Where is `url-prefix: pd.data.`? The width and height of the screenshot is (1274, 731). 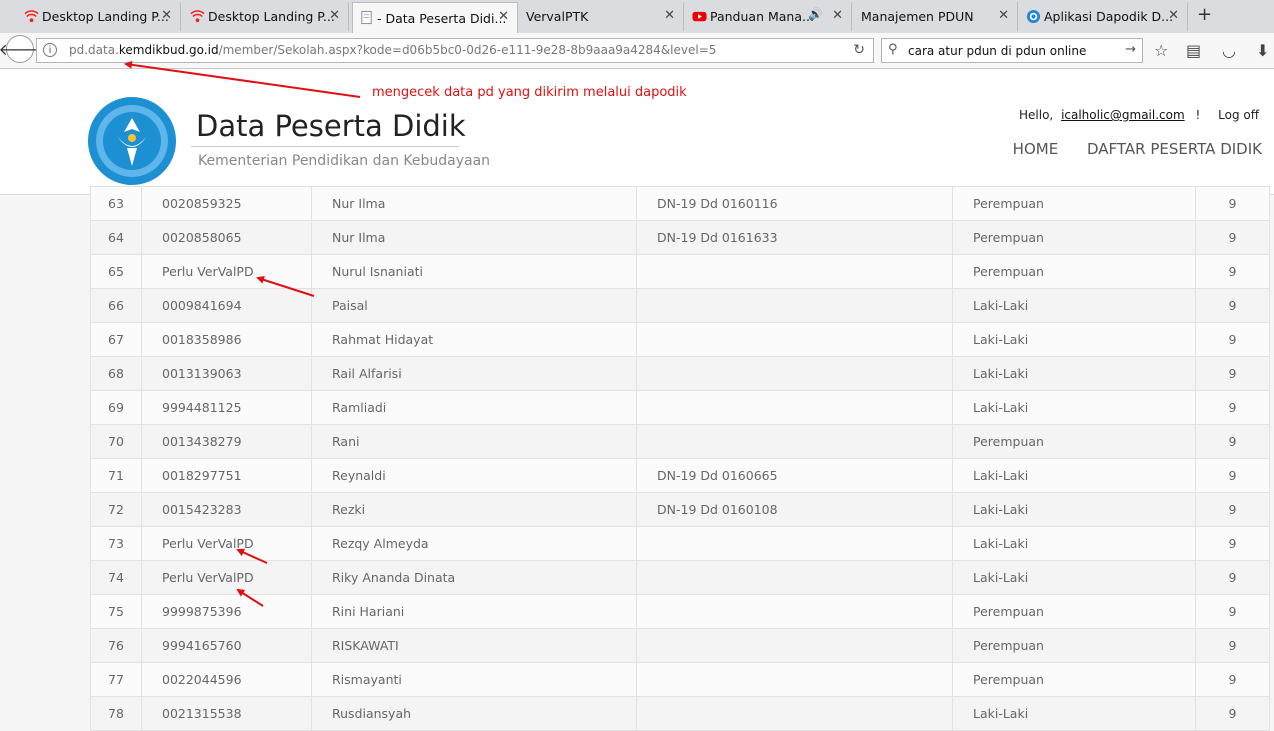 url-prefix: pd.data. is located at coordinates (94, 50).